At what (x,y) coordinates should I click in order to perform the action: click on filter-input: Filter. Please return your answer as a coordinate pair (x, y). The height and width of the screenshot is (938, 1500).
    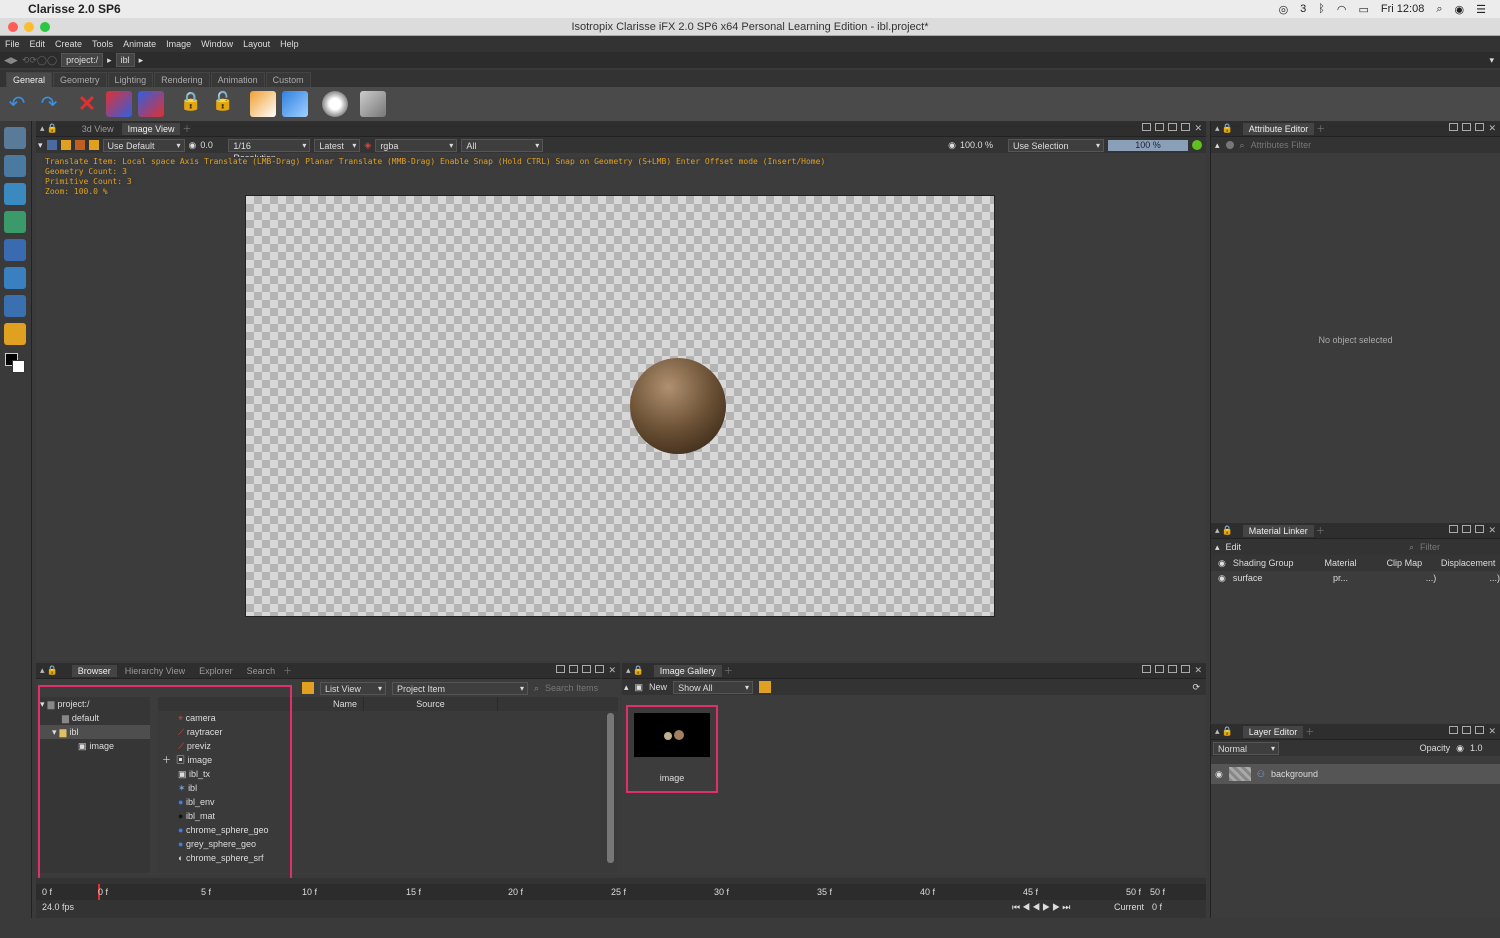
    Looking at the image, I should click on (1460, 547).